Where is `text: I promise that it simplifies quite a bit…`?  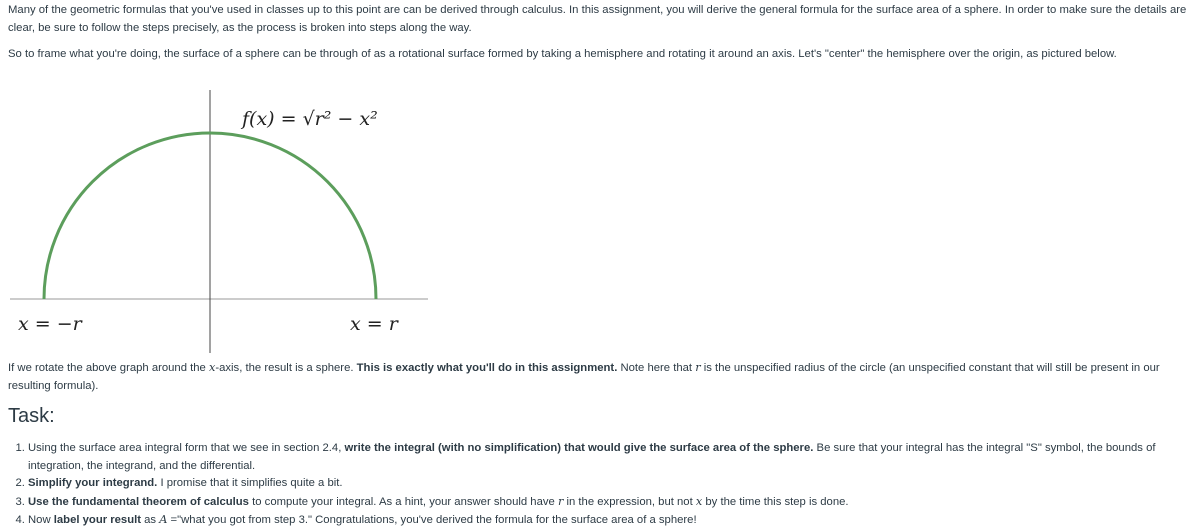 text: I promise that it simplifies quite a bit… is located at coordinates (250, 483).